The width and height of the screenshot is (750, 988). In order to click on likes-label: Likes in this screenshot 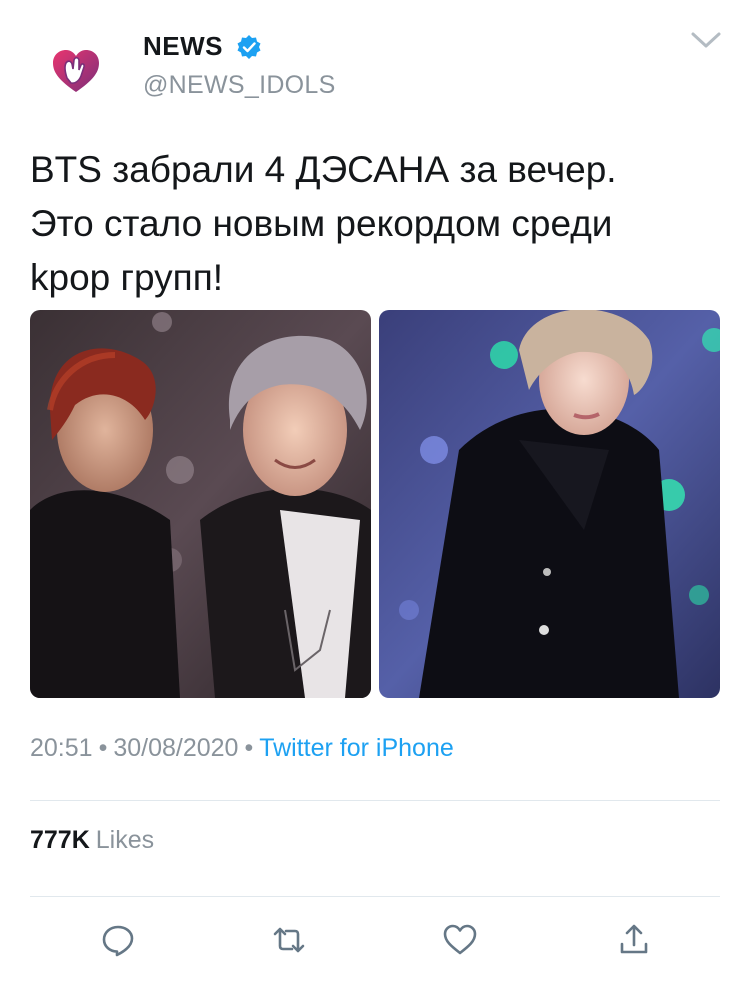, I will do `click(125, 840)`.